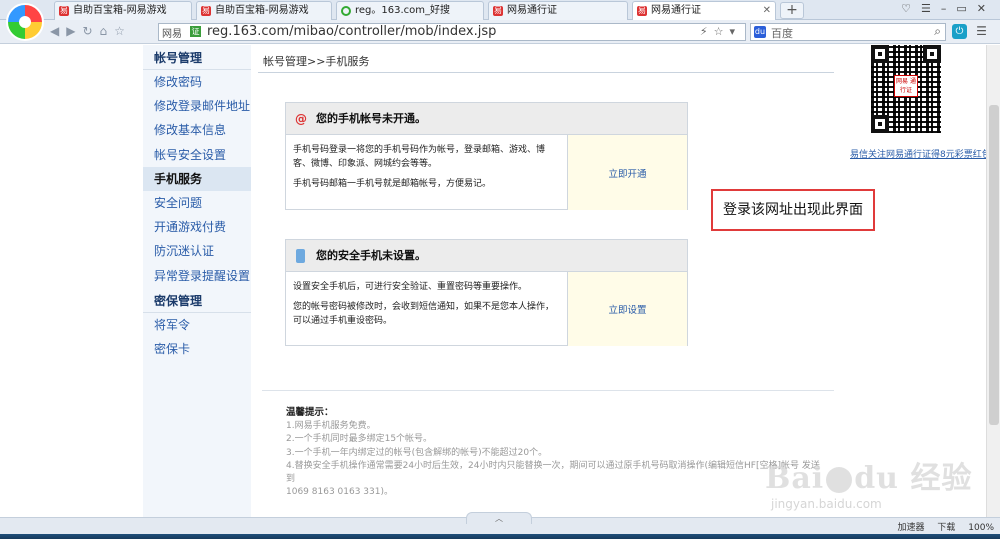  Describe the element at coordinates (410, 287) in the screenshot. I see `description-text: 设置安全手机后，可进行安全验证、重置密码等重要操作。` at that location.